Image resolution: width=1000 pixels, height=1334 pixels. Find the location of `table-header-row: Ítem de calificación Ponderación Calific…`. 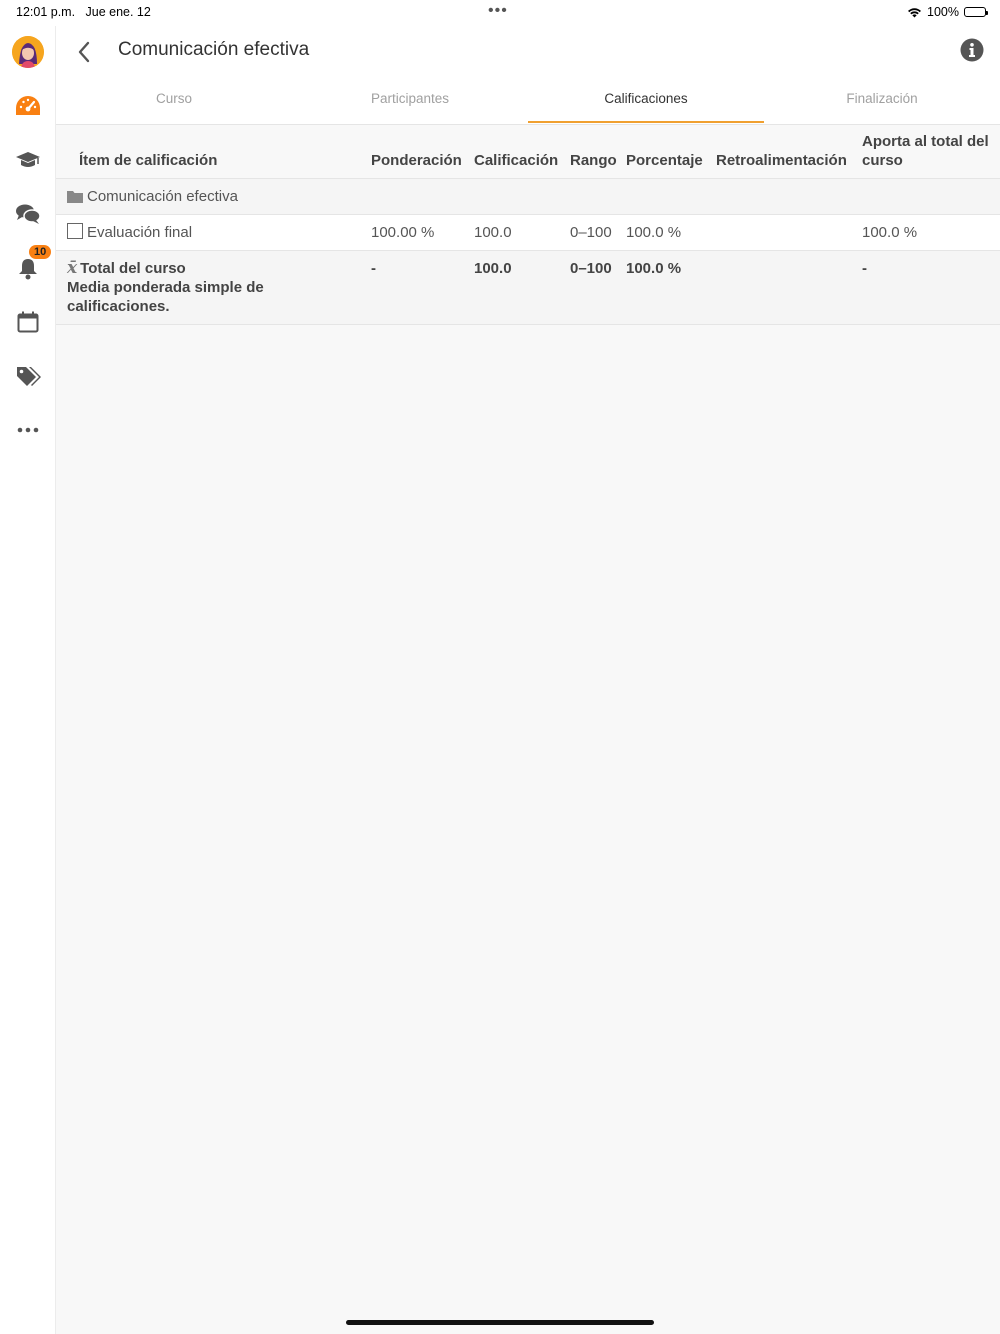

table-header-row: Ítem de calificación Ponderación Calific… is located at coordinates (528, 151).